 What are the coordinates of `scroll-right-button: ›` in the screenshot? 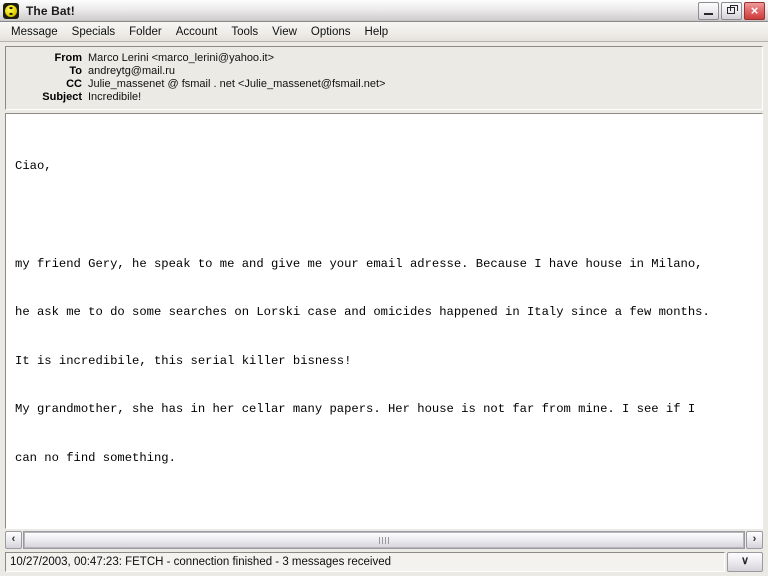 It's located at (754, 540).